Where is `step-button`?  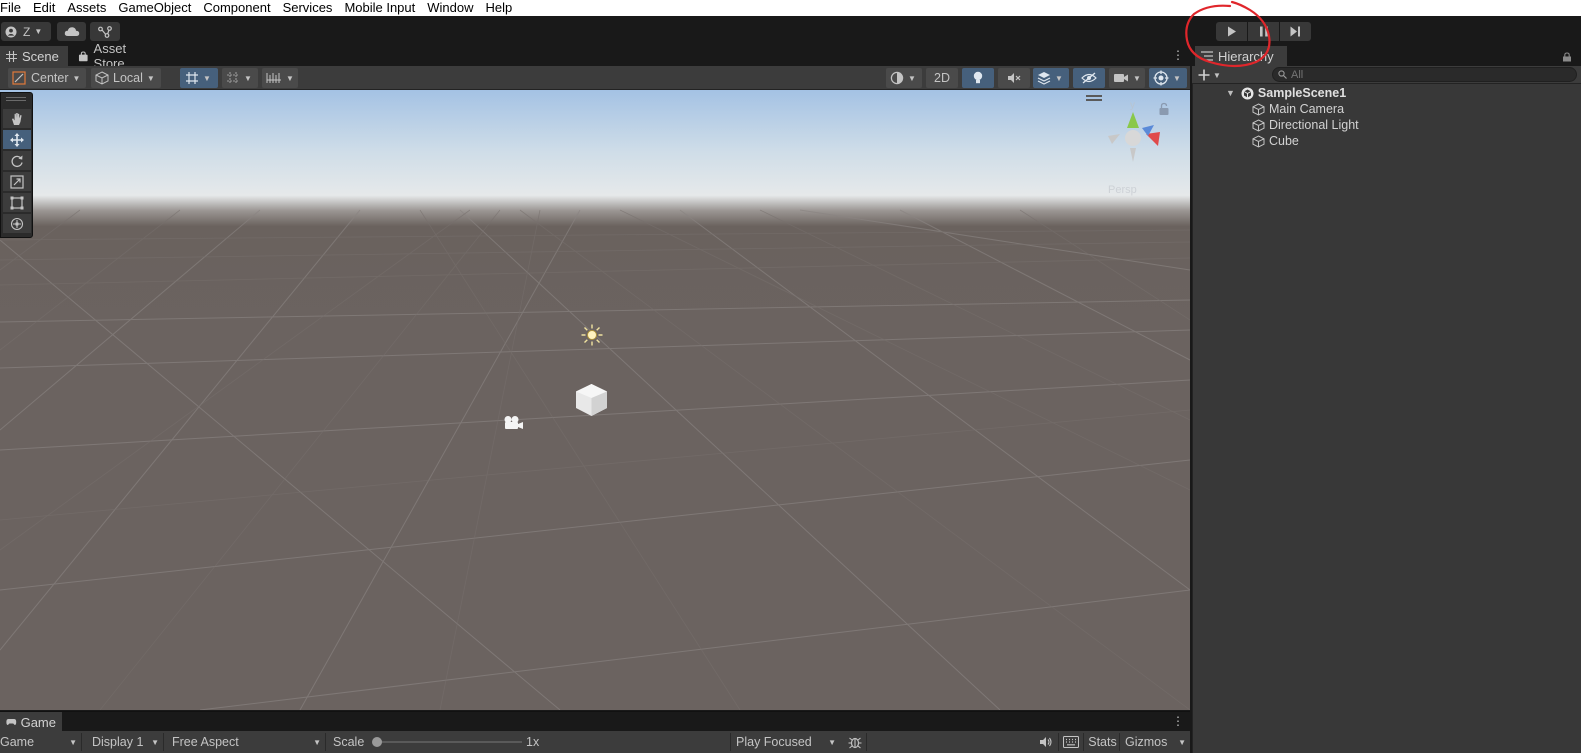 step-button is located at coordinates (1295, 31).